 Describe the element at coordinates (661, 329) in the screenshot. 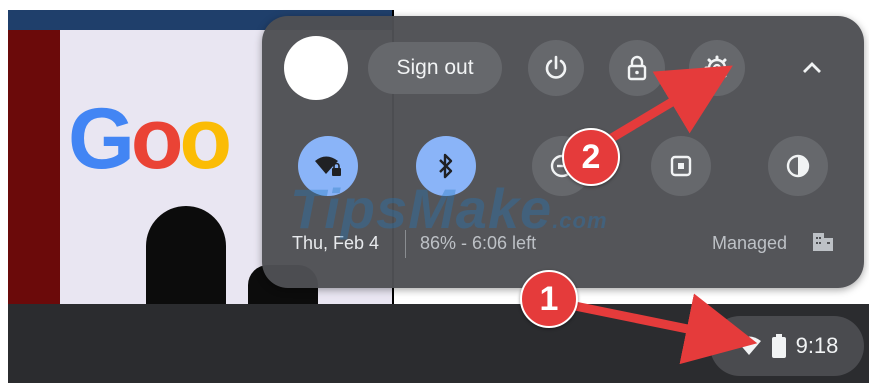

I see `arrow-to-status` at that location.